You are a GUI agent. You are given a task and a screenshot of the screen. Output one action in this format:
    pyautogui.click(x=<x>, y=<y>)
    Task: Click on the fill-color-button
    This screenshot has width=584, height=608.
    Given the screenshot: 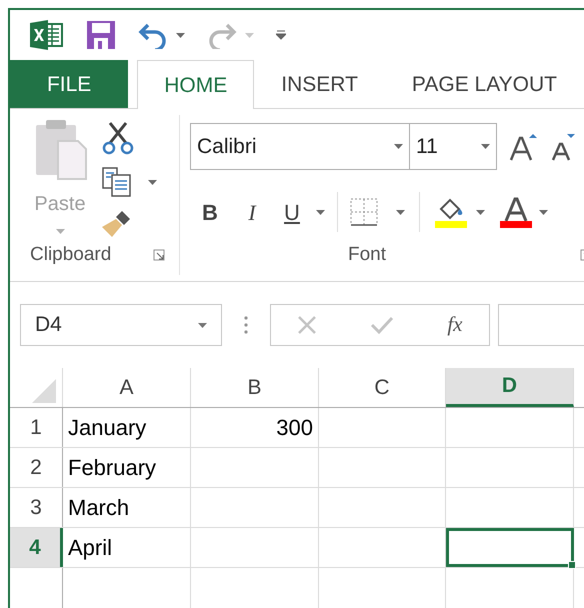 What is the action you would take?
    pyautogui.click(x=451, y=212)
    